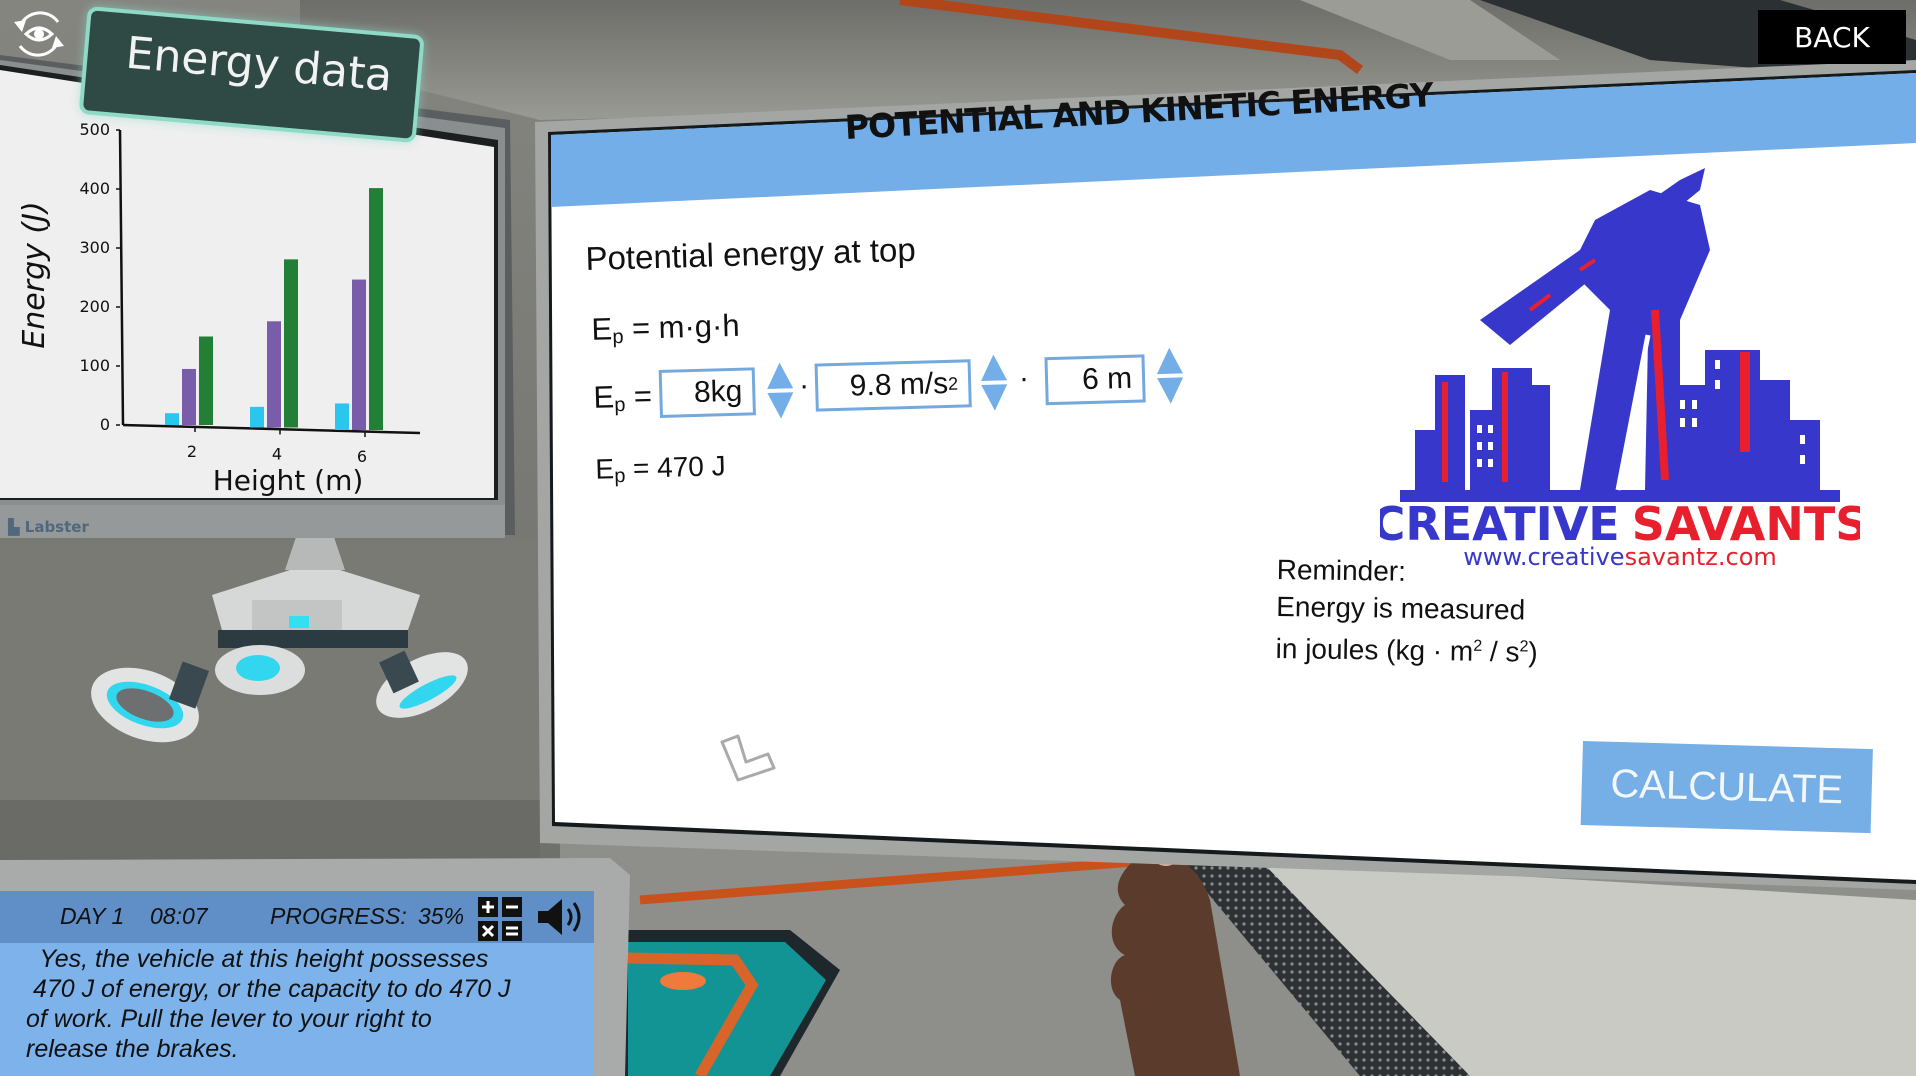 The height and width of the screenshot is (1076, 1916). What do you see at coordinates (994, 382) in the screenshot?
I see `gravity-stepper` at bounding box center [994, 382].